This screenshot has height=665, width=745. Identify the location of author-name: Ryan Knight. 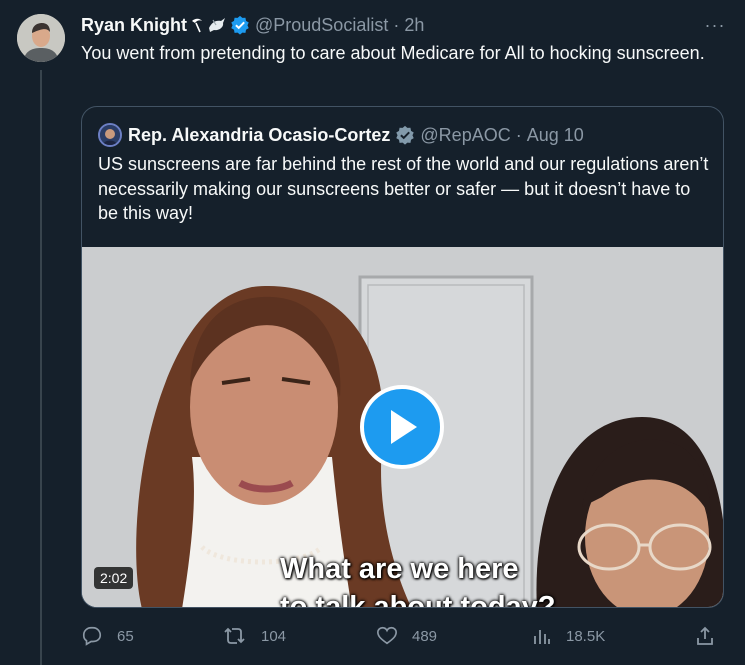
(134, 25).